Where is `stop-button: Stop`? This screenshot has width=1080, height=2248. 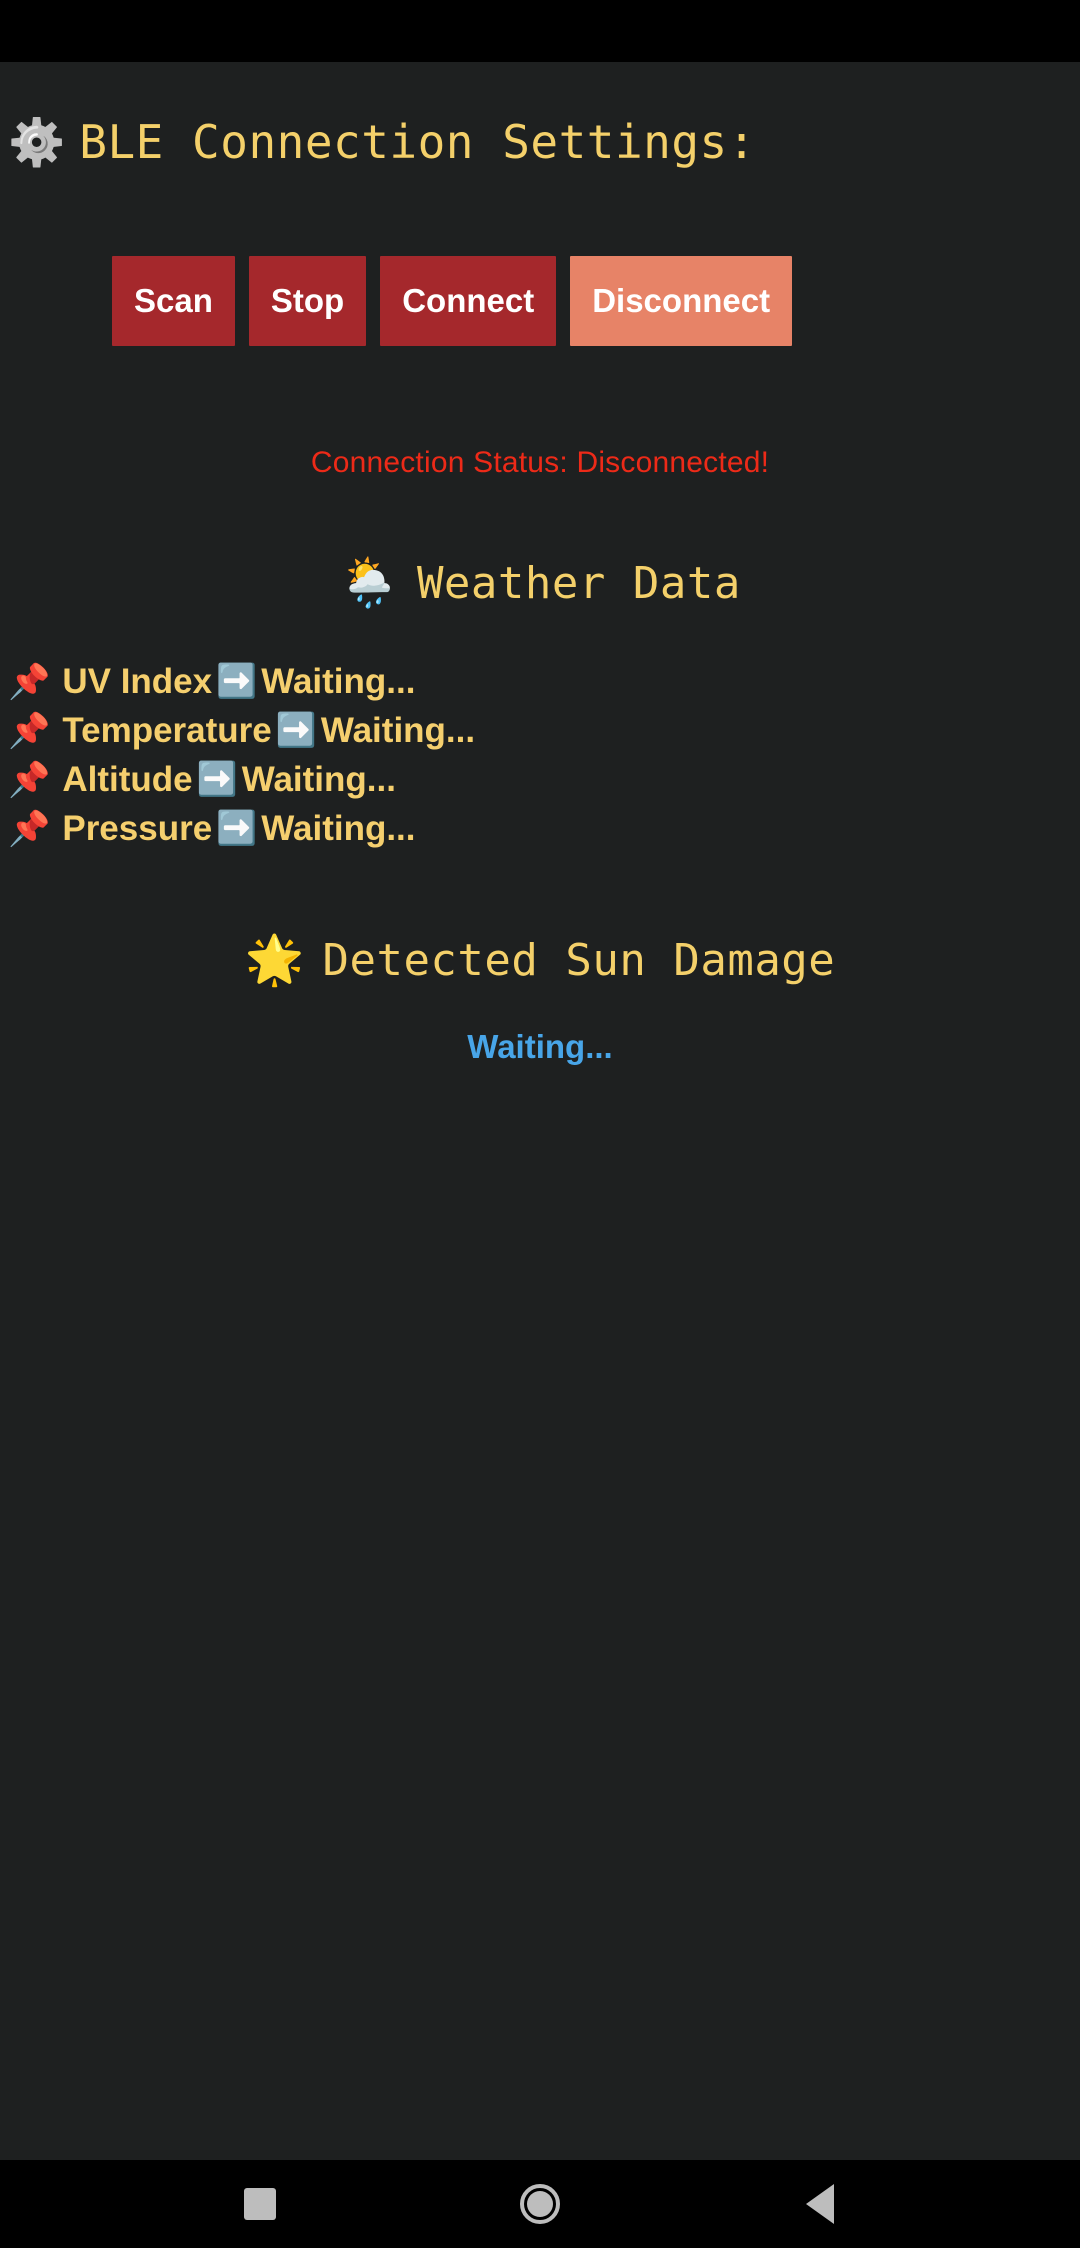 stop-button: Stop is located at coordinates (307, 301).